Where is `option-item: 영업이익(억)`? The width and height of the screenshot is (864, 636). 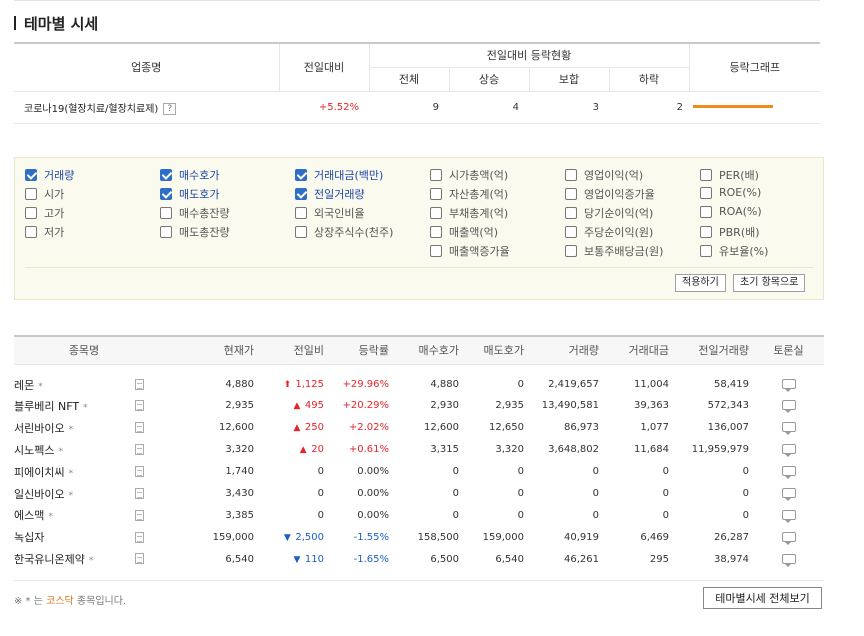 option-item: 영업이익(억) is located at coordinates (604, 175).